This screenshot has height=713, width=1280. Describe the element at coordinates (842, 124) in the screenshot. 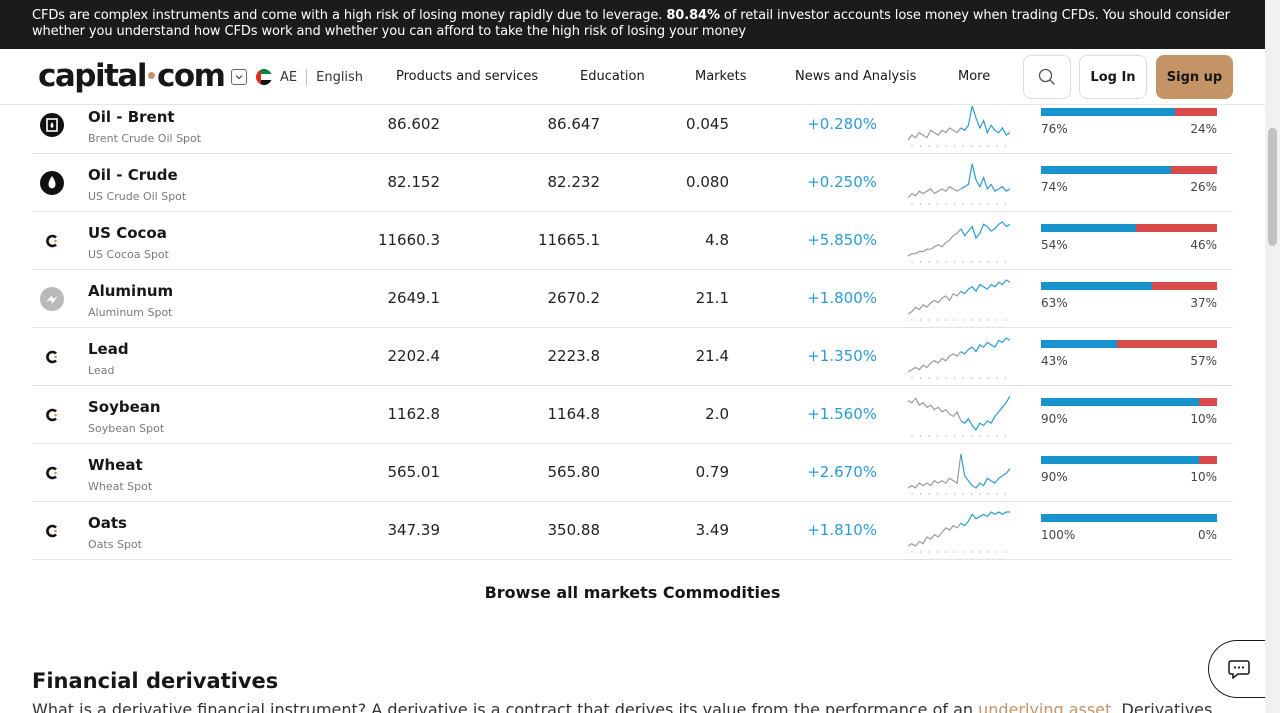

I see `change-percent: +0.280%` at that location.